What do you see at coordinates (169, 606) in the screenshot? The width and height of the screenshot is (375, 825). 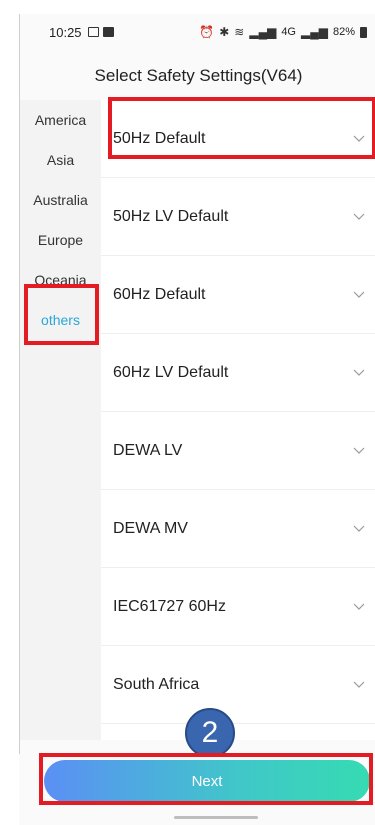 I see `option-label: IEC61727 60Hz` at bounding box center [169, 606].